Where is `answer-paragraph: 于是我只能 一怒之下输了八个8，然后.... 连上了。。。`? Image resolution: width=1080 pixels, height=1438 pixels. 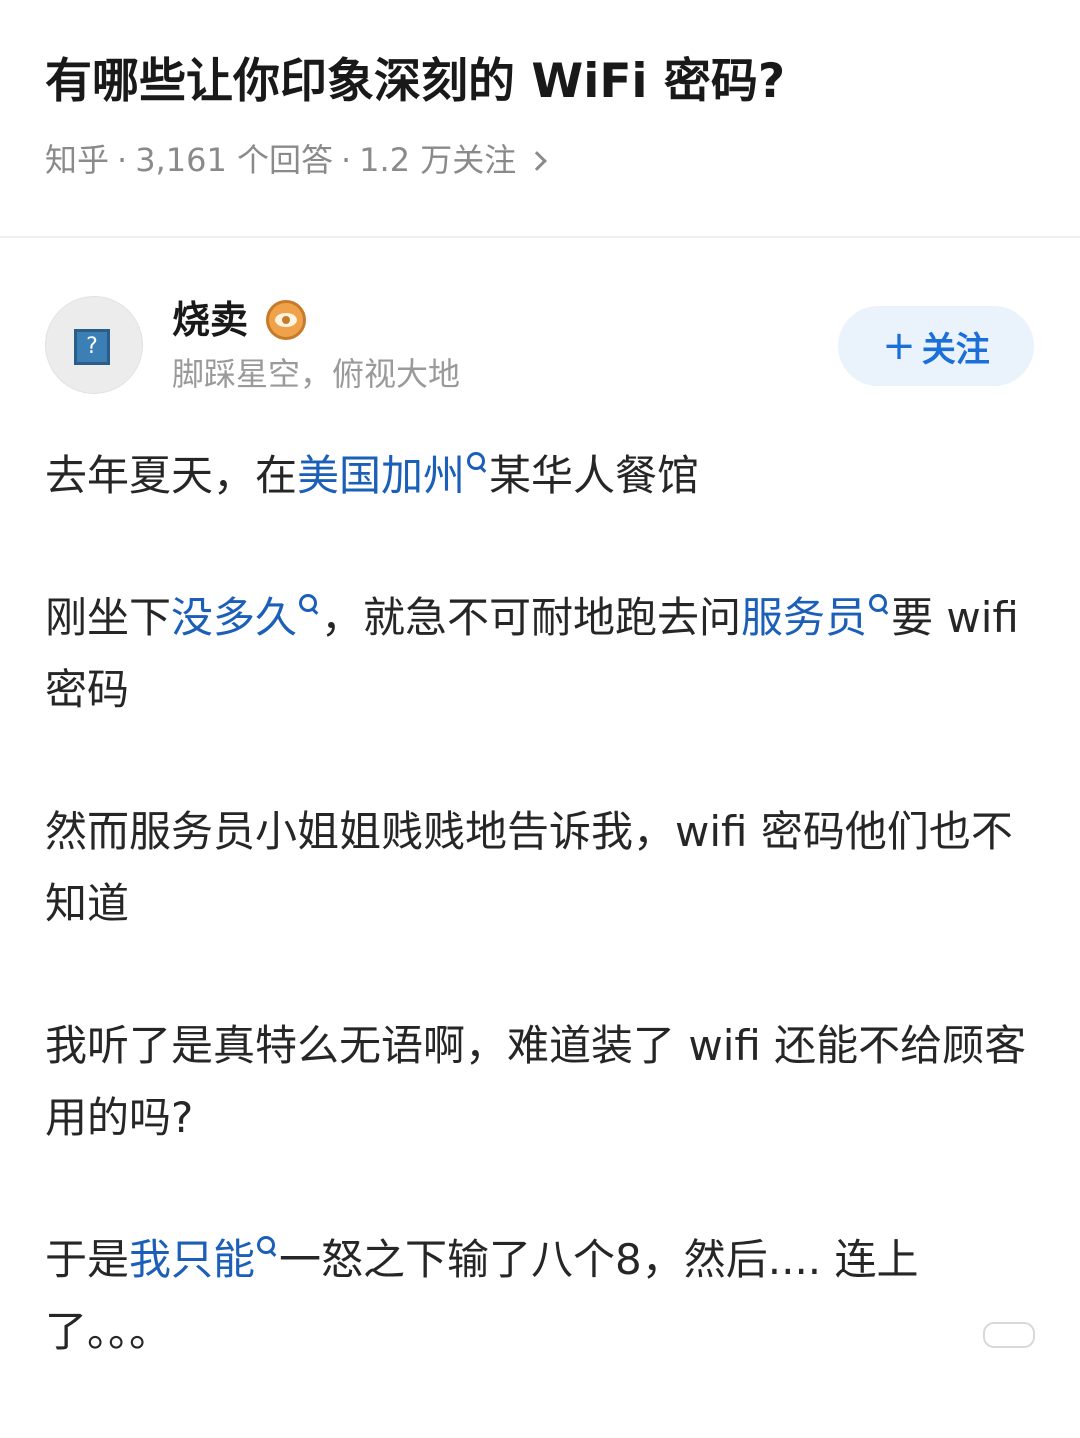 answer-paragraph: 于是我只能 一怒之下输了八个8，然后.... 连上了。。。 is located at coordinates (540, 1296).